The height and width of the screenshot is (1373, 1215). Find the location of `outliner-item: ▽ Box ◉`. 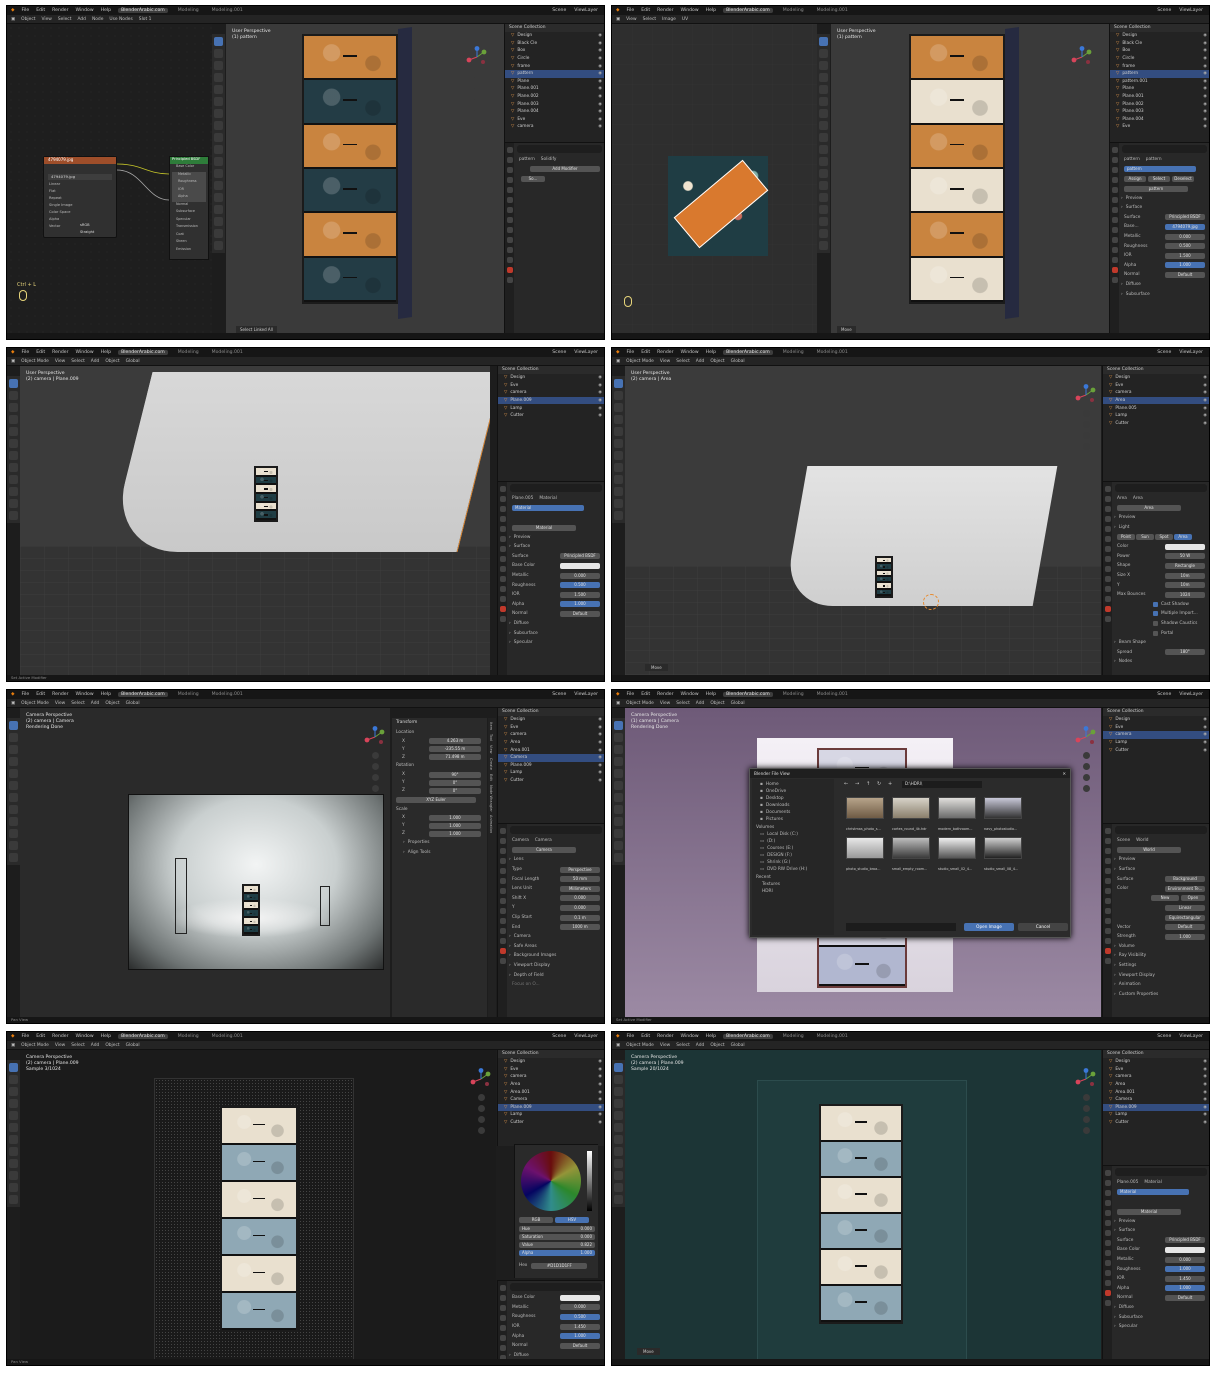

outliner-item: ▽ Box ◉ is located at coordinates (554, 51).